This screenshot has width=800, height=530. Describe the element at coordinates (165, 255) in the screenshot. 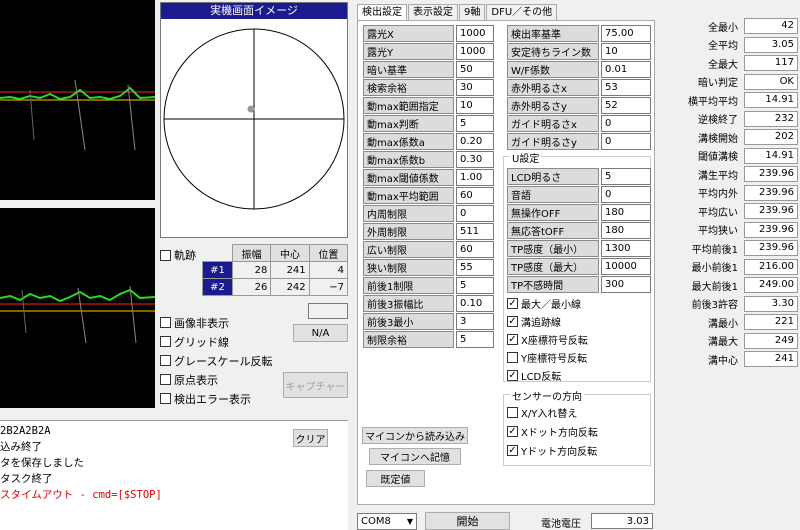

I see `trace-checkbox-box` at that location.